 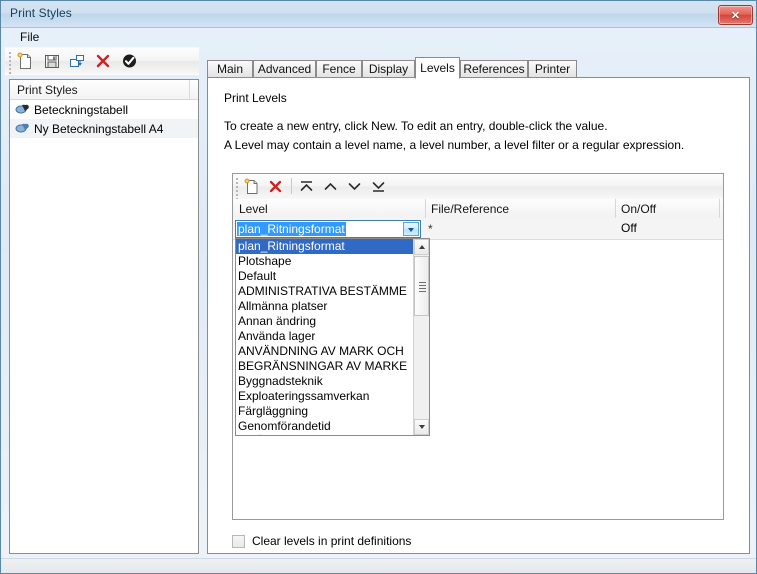 I want to click on triangle-up-icon, so click(x=422, y=247).